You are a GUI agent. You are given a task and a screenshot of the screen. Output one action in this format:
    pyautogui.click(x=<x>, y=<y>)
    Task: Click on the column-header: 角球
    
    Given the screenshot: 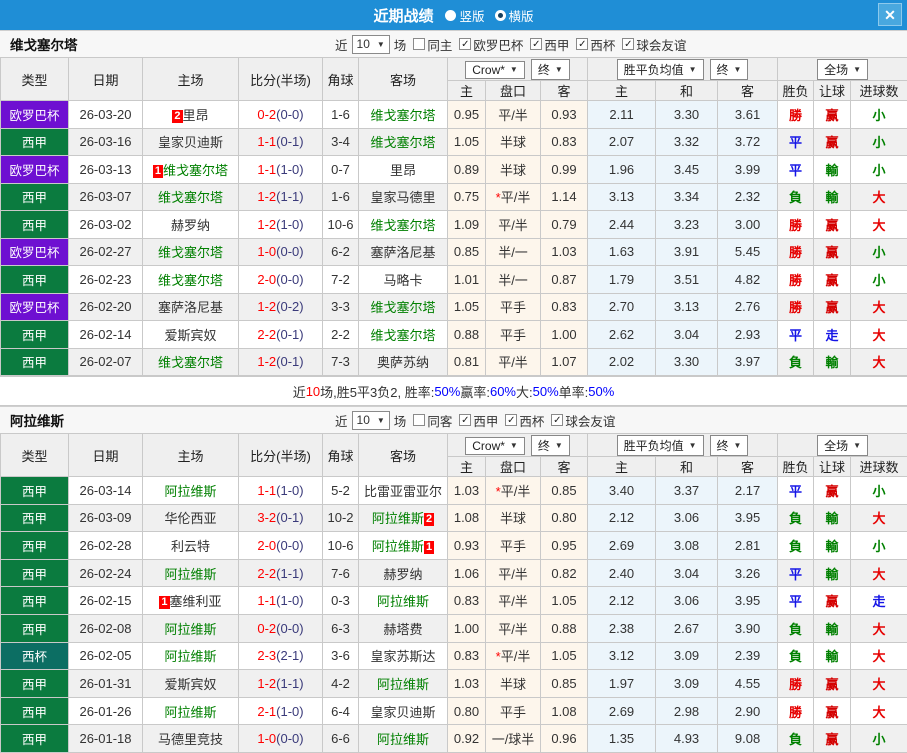 What is the action you would take?
    pyautogui.click(x=341, y=79)
    